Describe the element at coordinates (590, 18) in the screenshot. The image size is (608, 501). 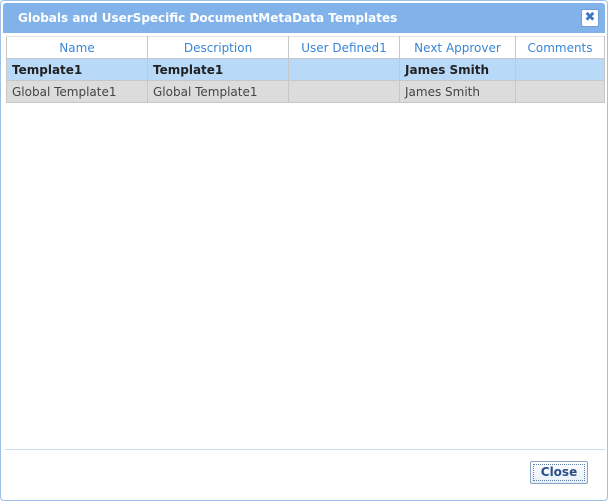
I see `close-icon: ✖` at that location.